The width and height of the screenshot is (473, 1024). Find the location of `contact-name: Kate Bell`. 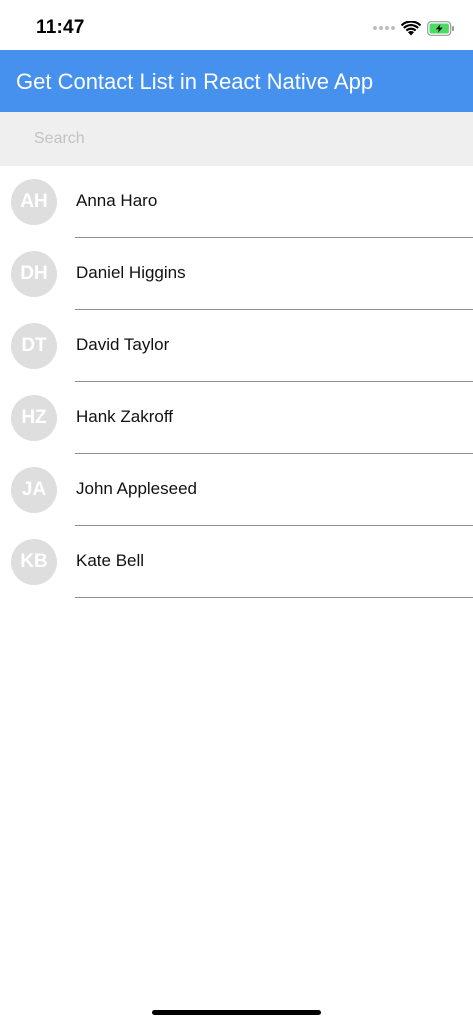

contact-name: Kate Bell is located at coordinates (110, 560).